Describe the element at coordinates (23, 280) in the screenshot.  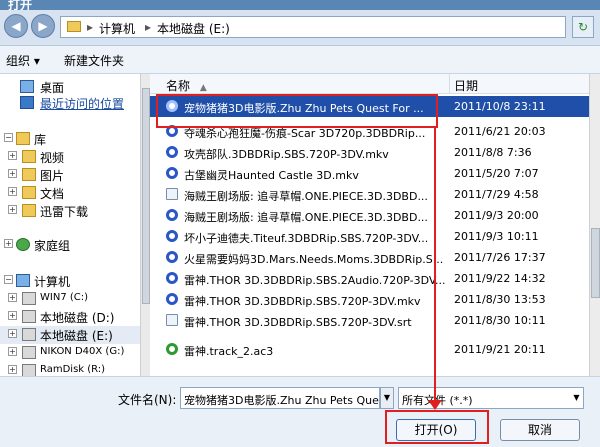
I see `computer-icon` at that location.